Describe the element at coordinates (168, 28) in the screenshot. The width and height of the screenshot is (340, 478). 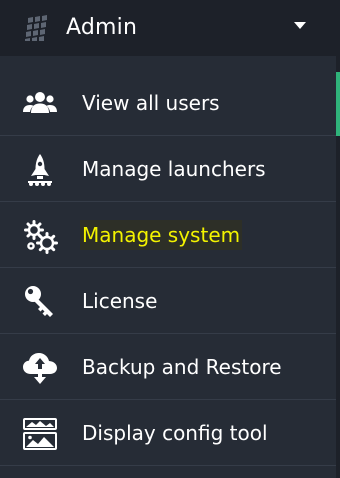
I see `admin-header: Admin` at that location.